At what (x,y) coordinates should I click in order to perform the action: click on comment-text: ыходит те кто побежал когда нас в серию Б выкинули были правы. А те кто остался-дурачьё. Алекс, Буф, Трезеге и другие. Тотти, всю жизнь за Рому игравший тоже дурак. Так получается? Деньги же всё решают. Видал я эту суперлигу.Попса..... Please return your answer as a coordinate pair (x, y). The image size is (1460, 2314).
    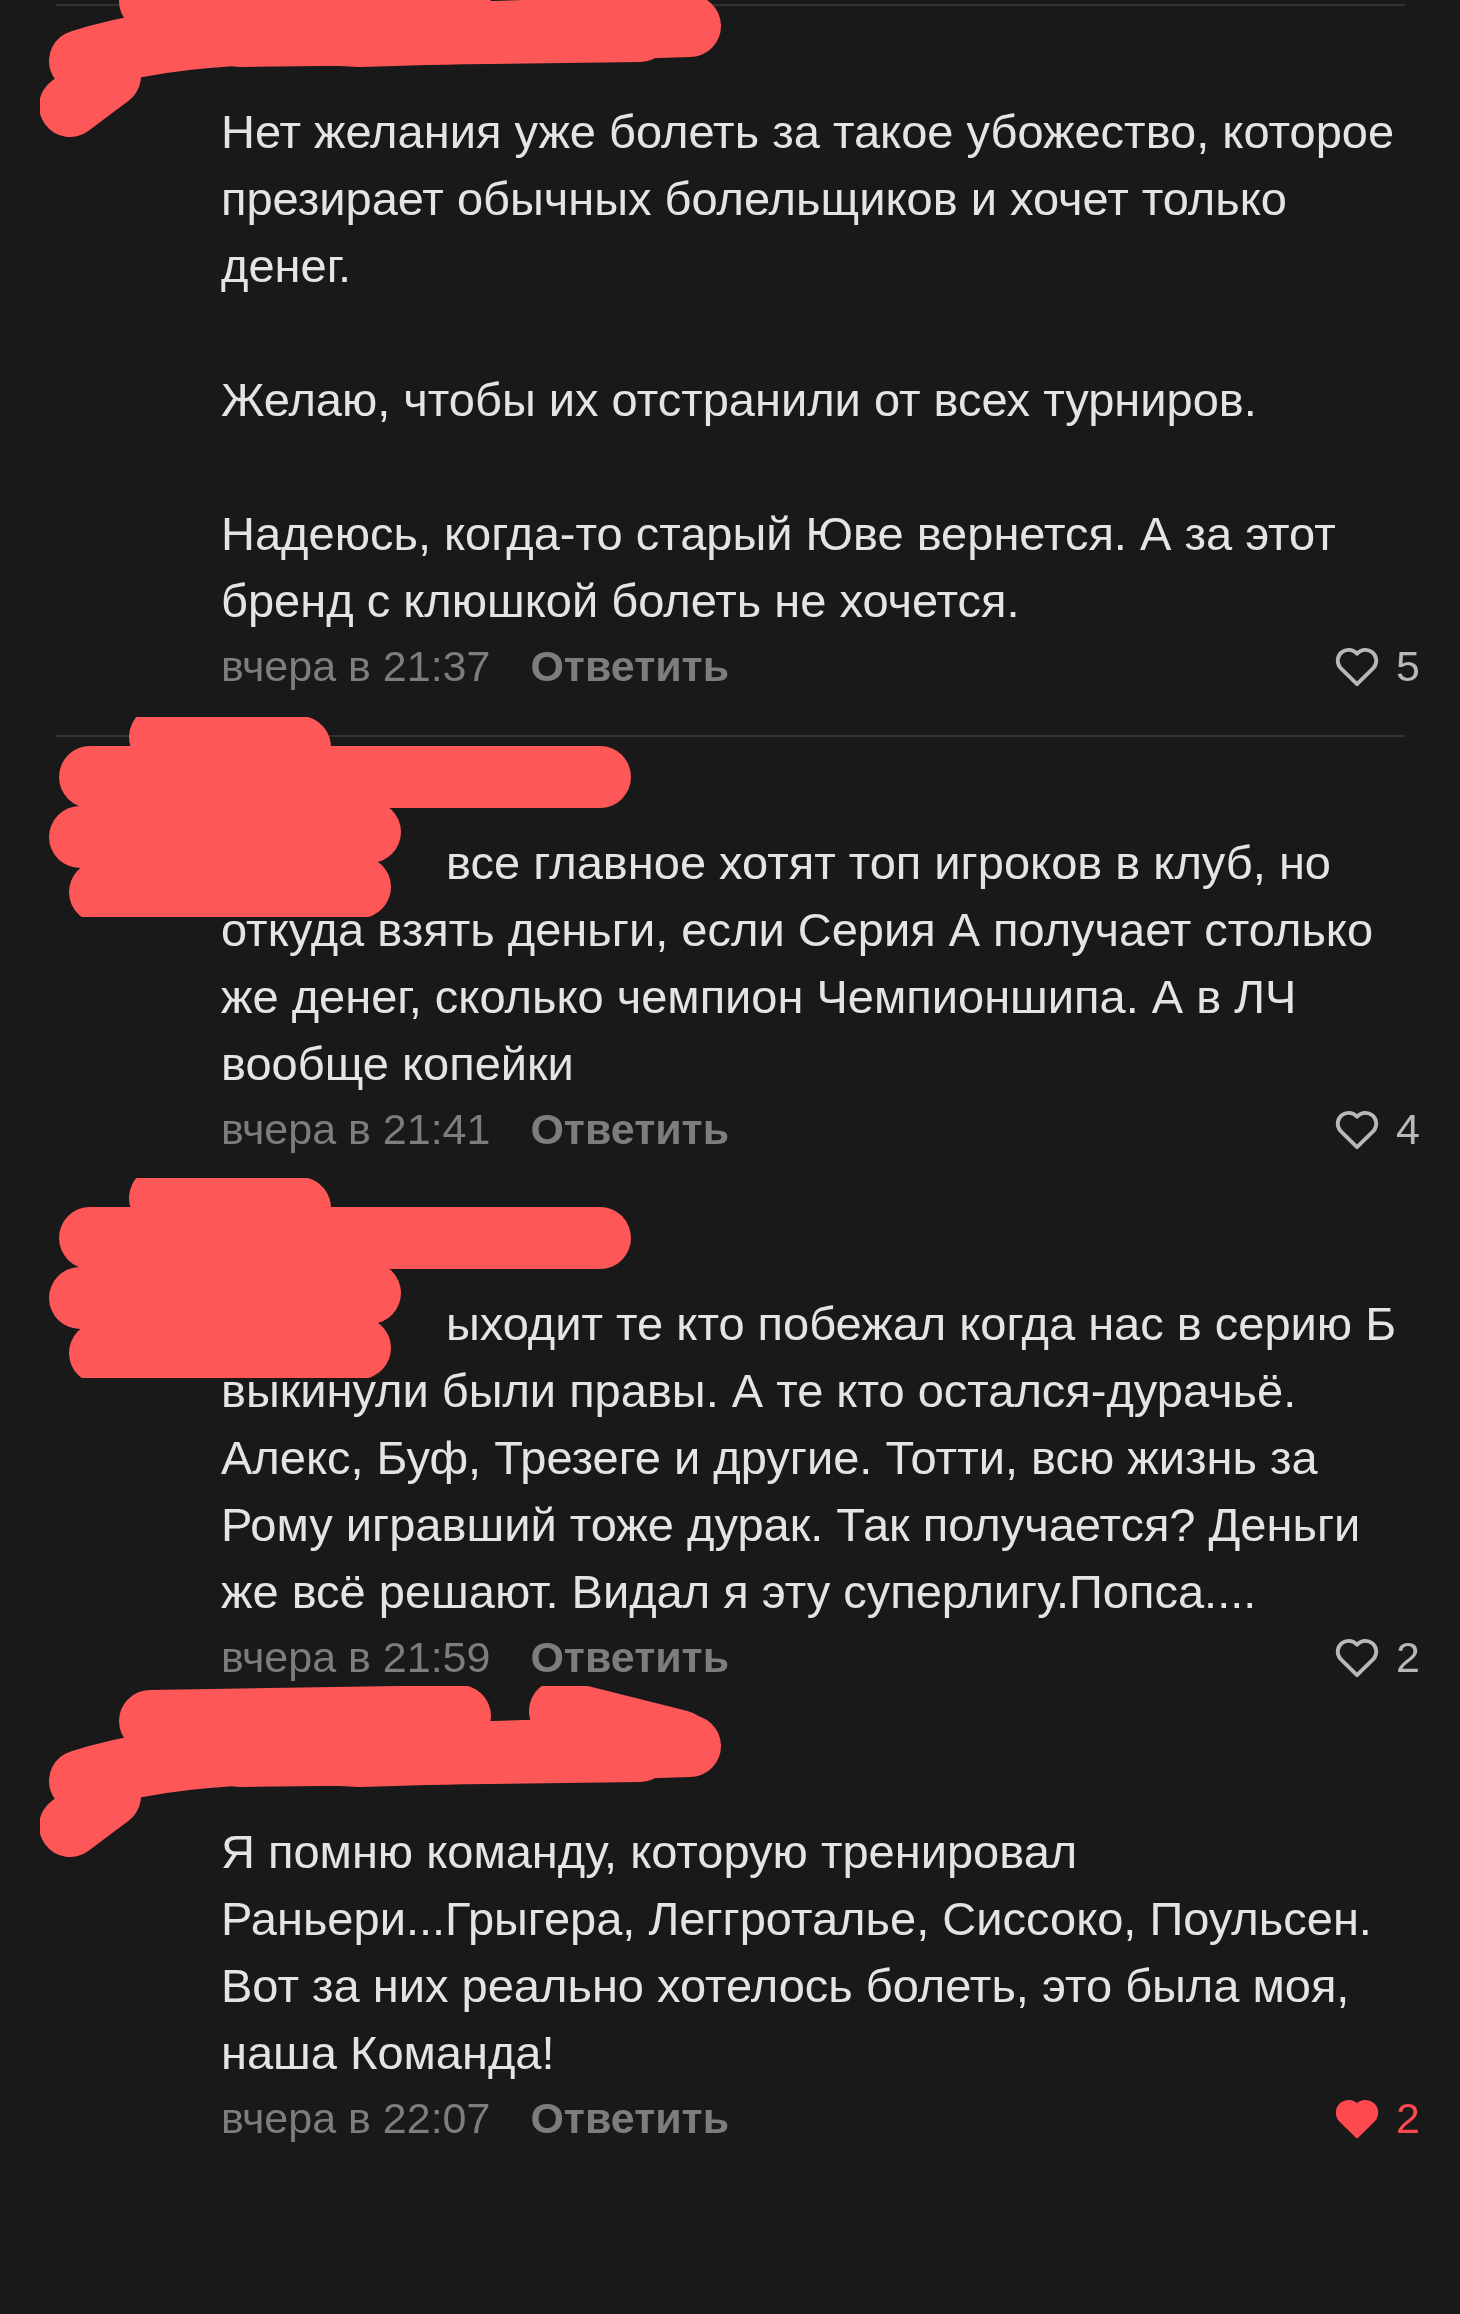
    Looking at the image, I should click on (809, 1458).